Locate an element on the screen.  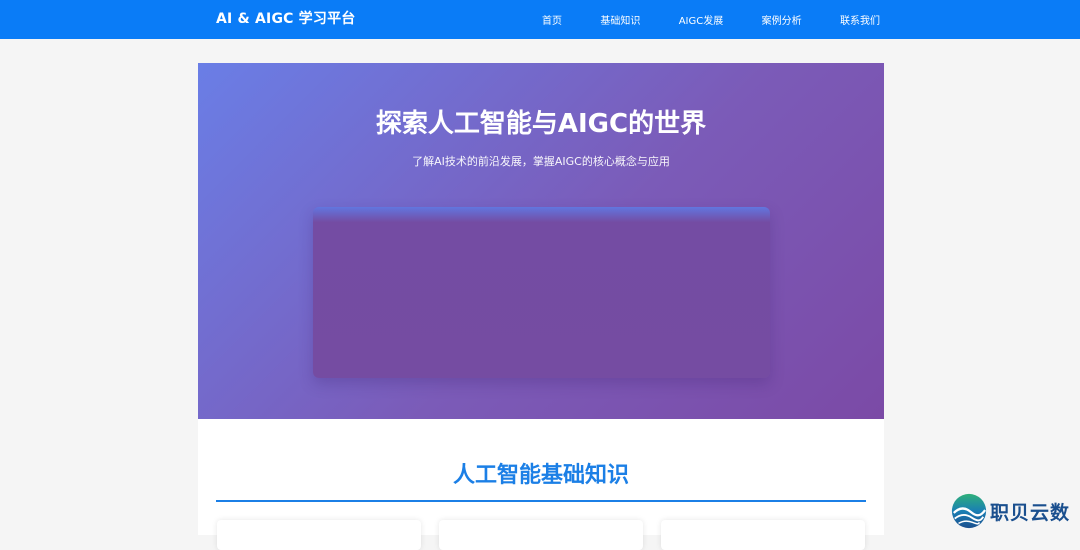
top-navbar: AI & AIGC 学习平台 首页 基础知识 AIGC发展 案例分析 联系我们 is located at coordinates (540, 19).